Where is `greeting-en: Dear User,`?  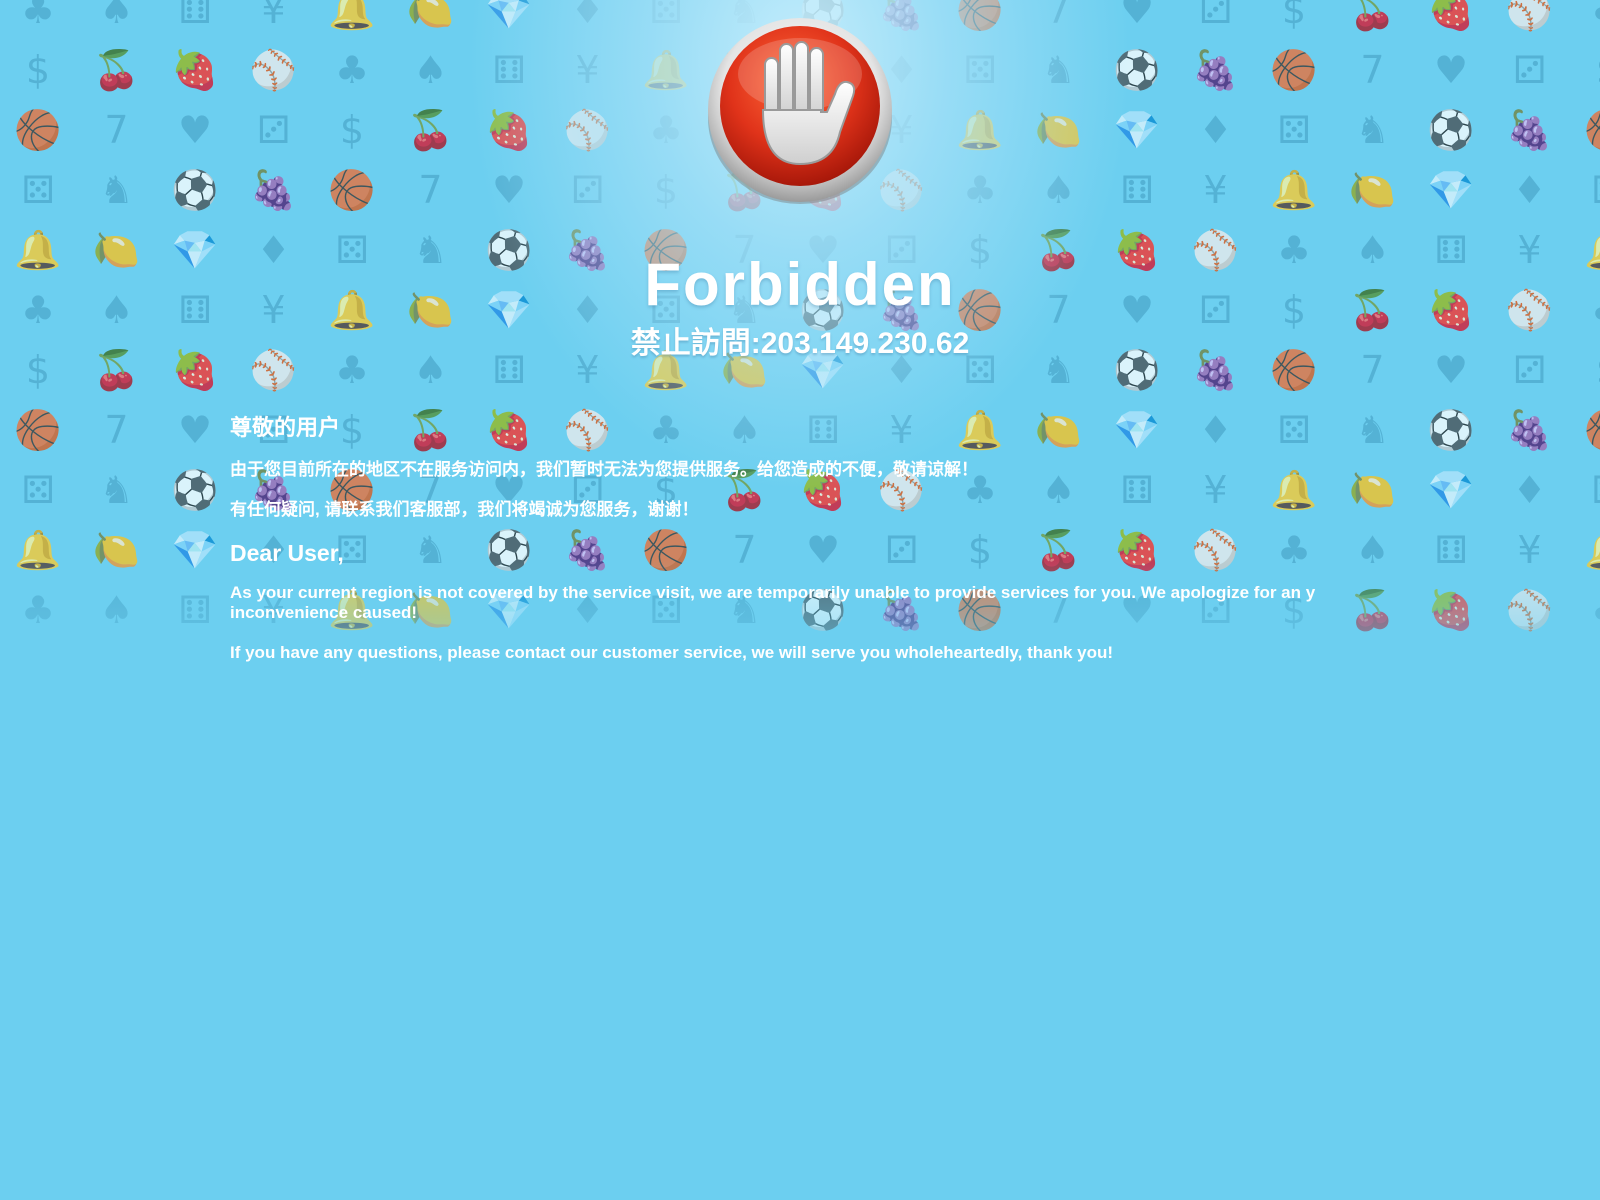 greeting-en: Dear User, is located at coordinates (287, 553).